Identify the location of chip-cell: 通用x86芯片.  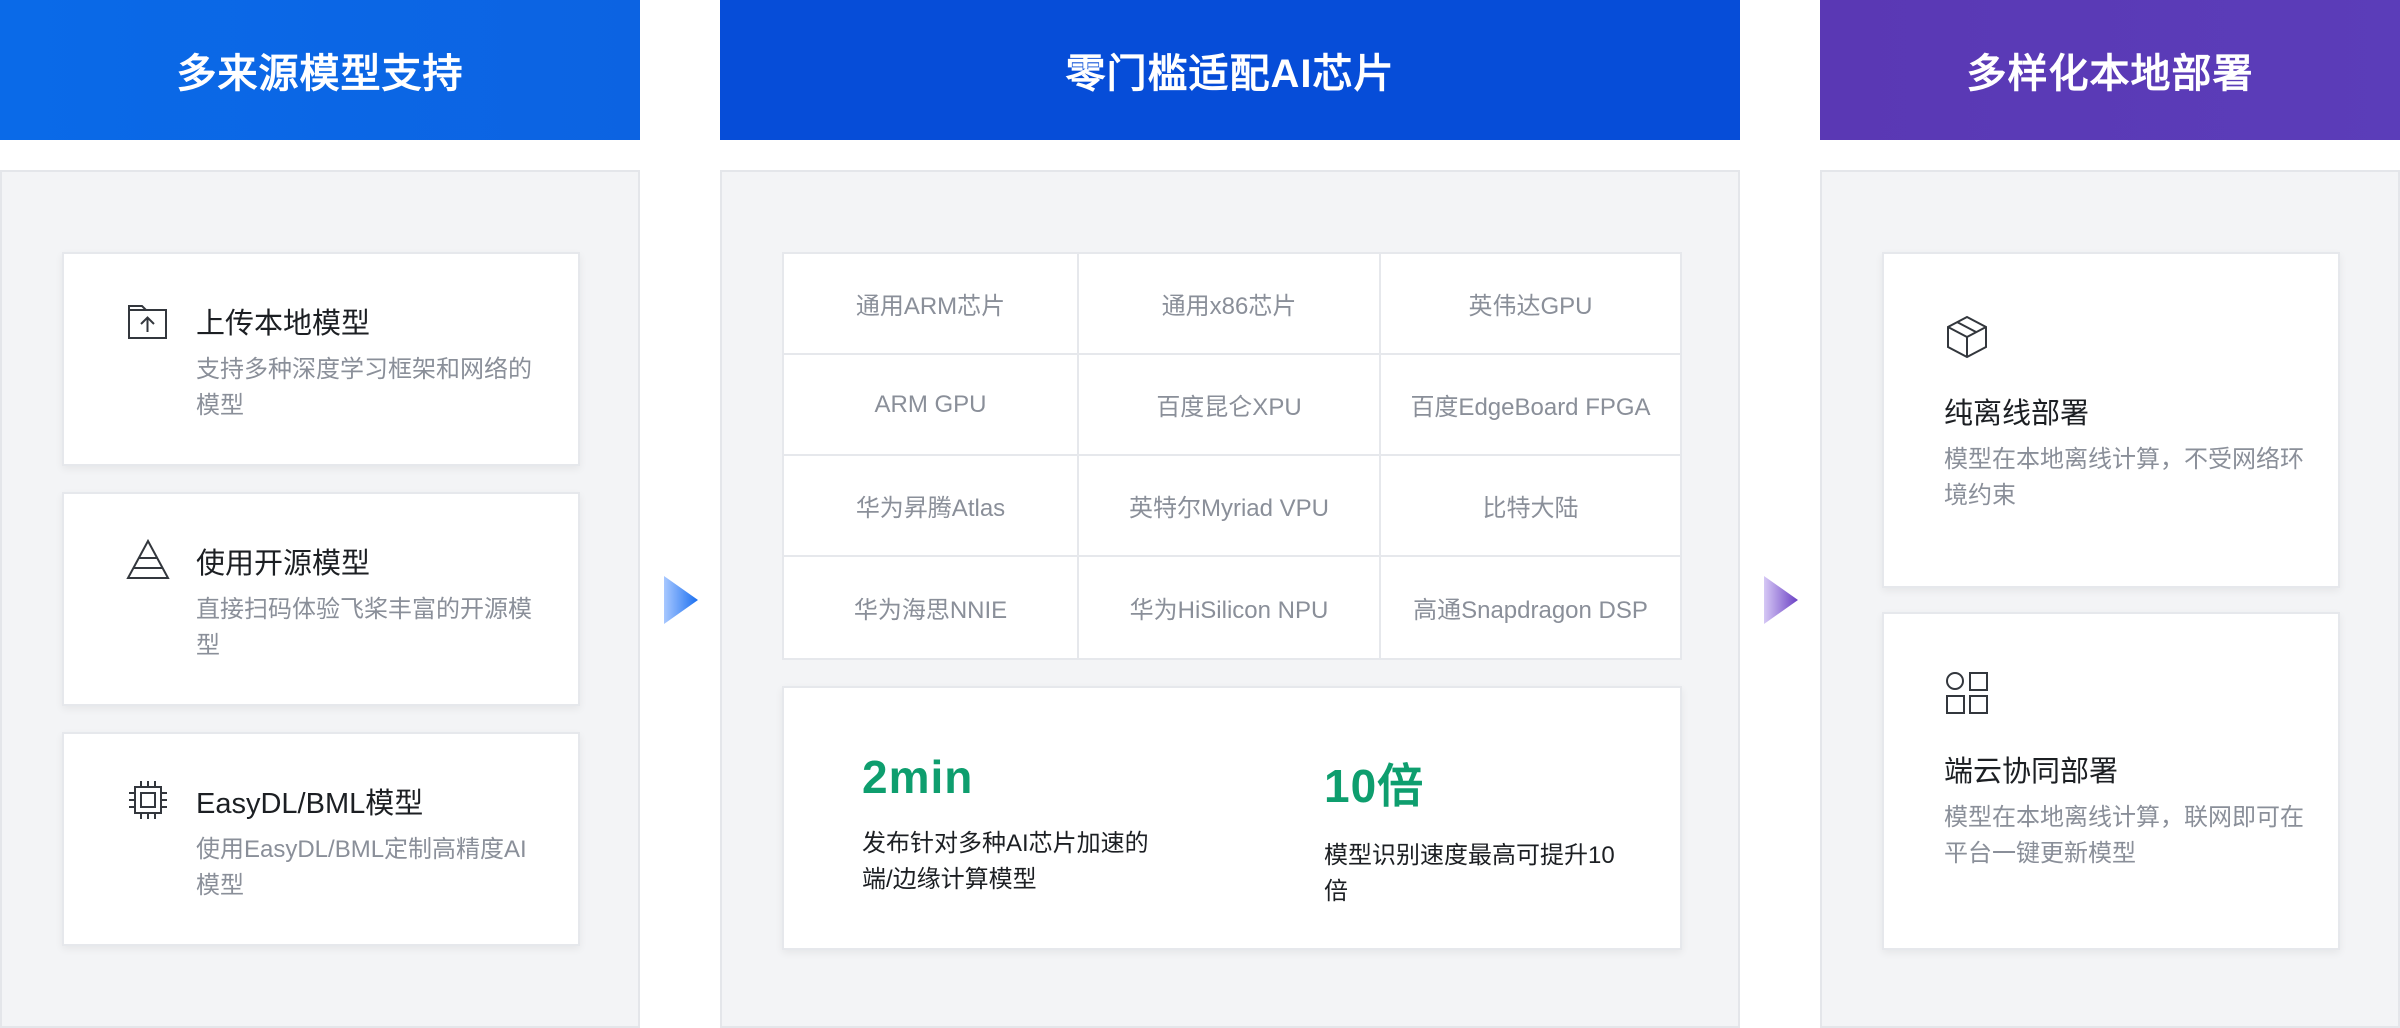
(1230, 304).